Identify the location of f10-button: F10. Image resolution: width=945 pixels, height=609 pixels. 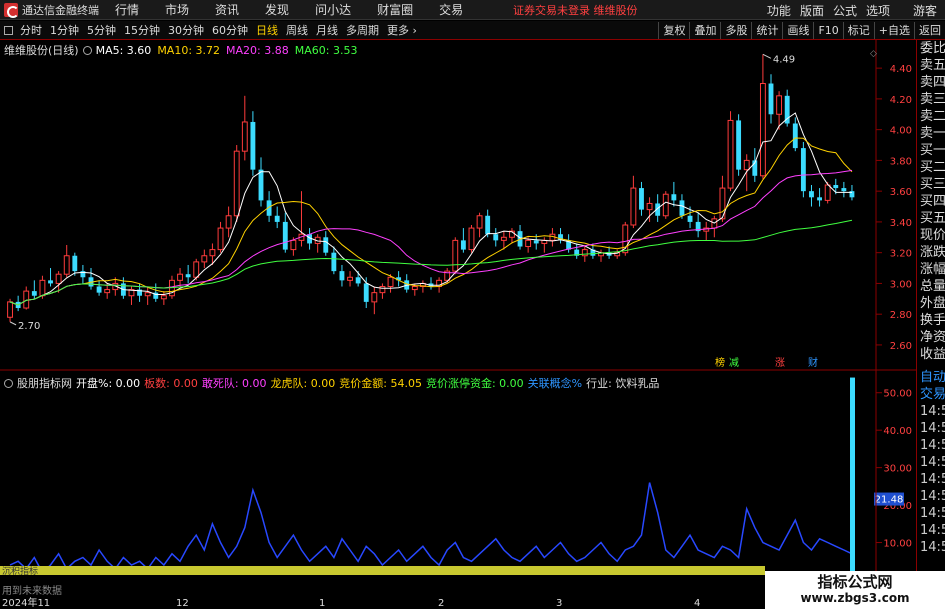
(827, 30).